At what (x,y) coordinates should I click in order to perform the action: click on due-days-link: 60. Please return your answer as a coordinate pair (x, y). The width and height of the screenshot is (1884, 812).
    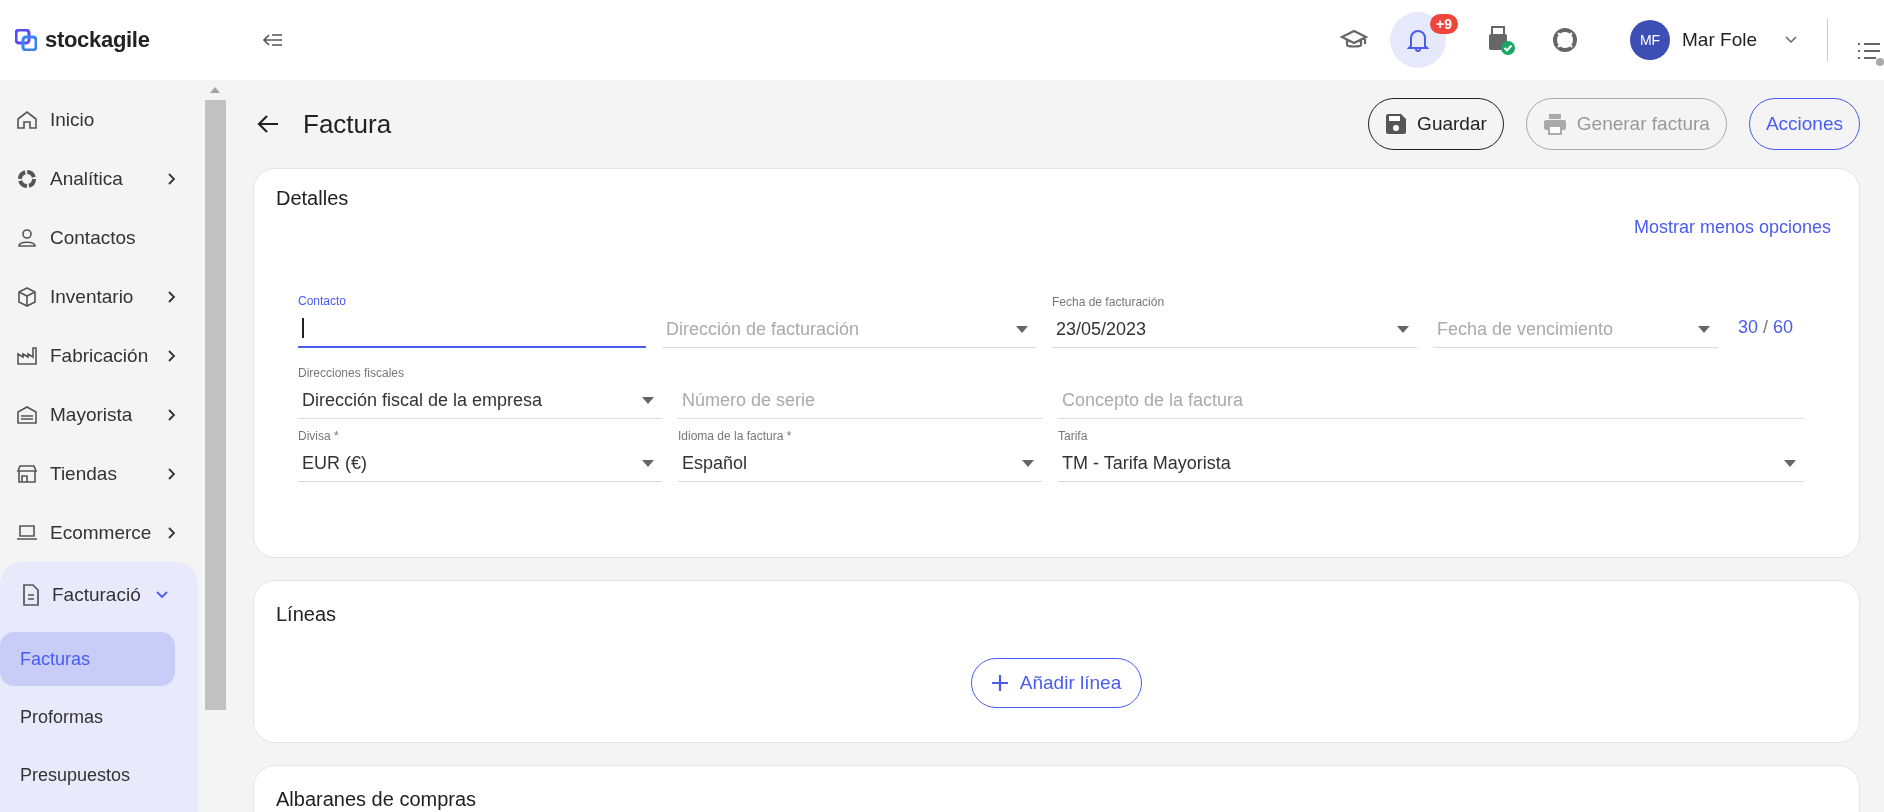
    Looking at the image, I should click on (1783, 327).